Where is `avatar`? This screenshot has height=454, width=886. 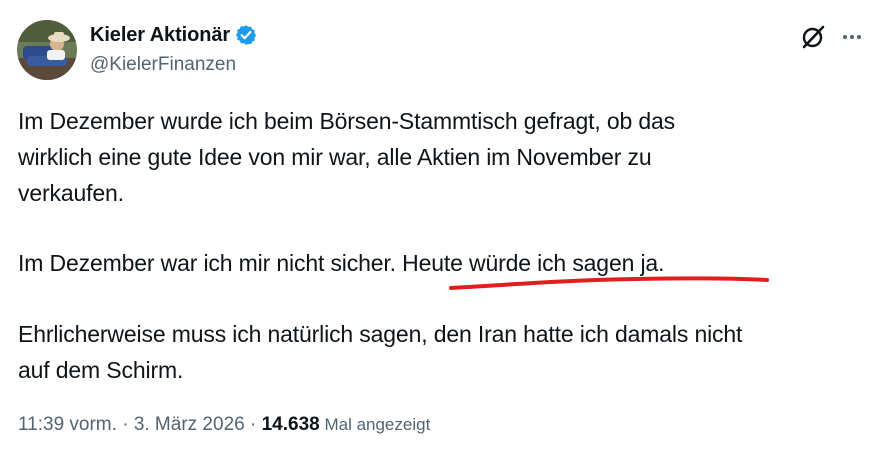 avatar is located at coordinates (47, 50).